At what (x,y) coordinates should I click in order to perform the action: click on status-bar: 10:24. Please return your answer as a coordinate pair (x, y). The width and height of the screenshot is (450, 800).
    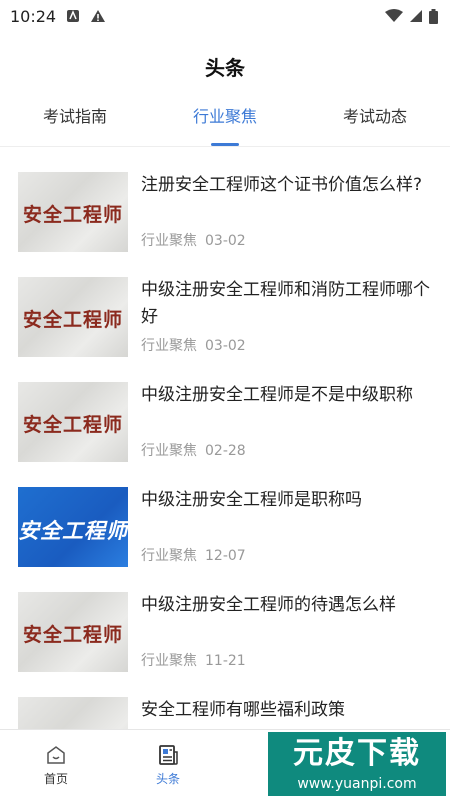
    Looking at the image, I should click on (225, 16).